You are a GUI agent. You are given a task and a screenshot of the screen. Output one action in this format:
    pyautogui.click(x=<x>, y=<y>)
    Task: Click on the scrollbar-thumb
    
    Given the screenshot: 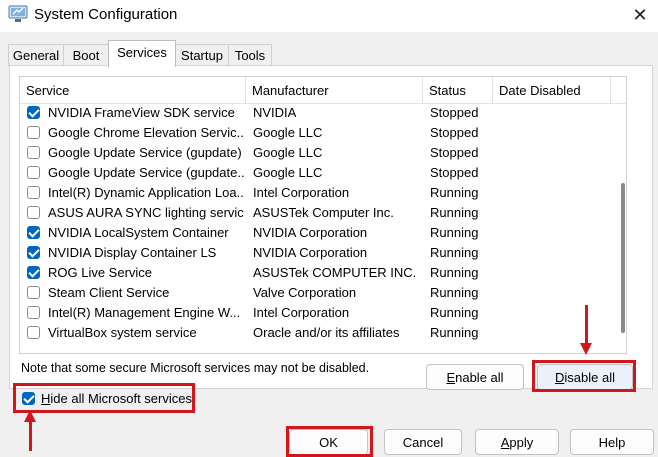 What is the action you would take?
    pyautogui.click(x=623, y=258)
    